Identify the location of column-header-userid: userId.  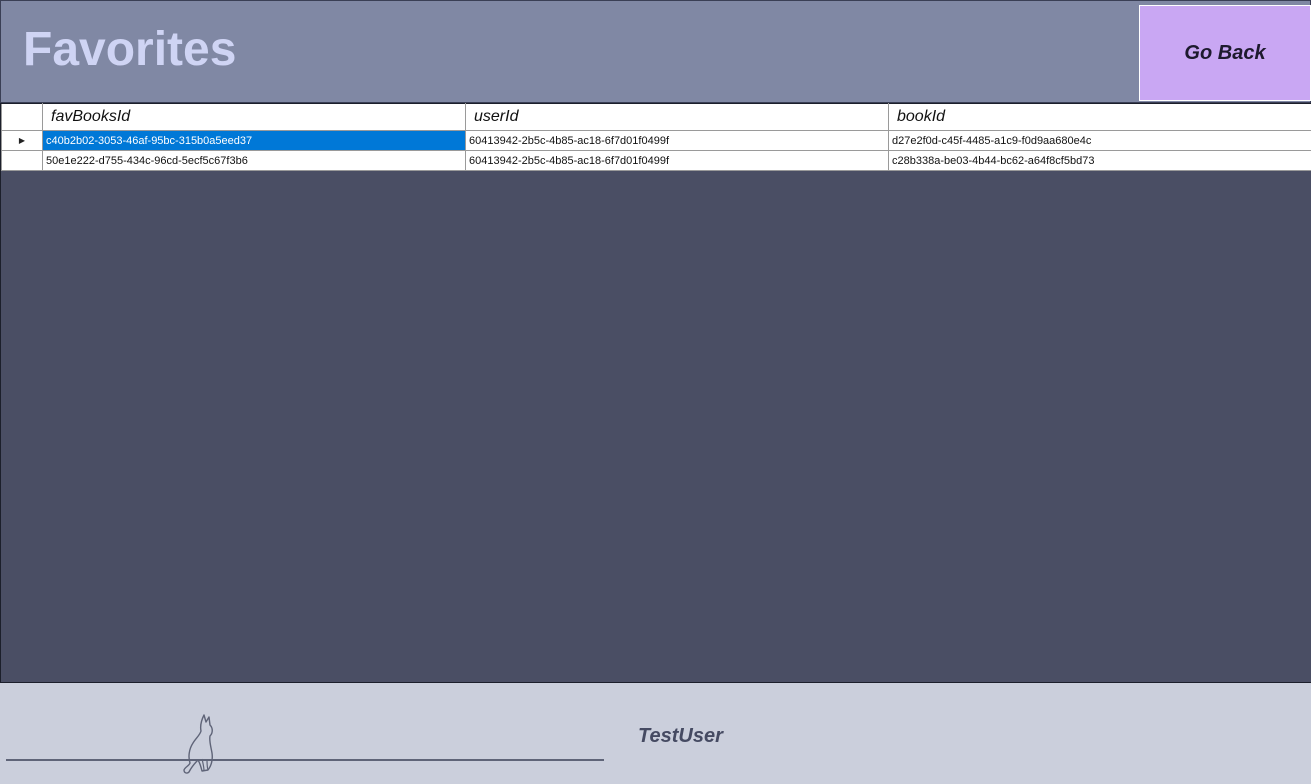
(677, 117).